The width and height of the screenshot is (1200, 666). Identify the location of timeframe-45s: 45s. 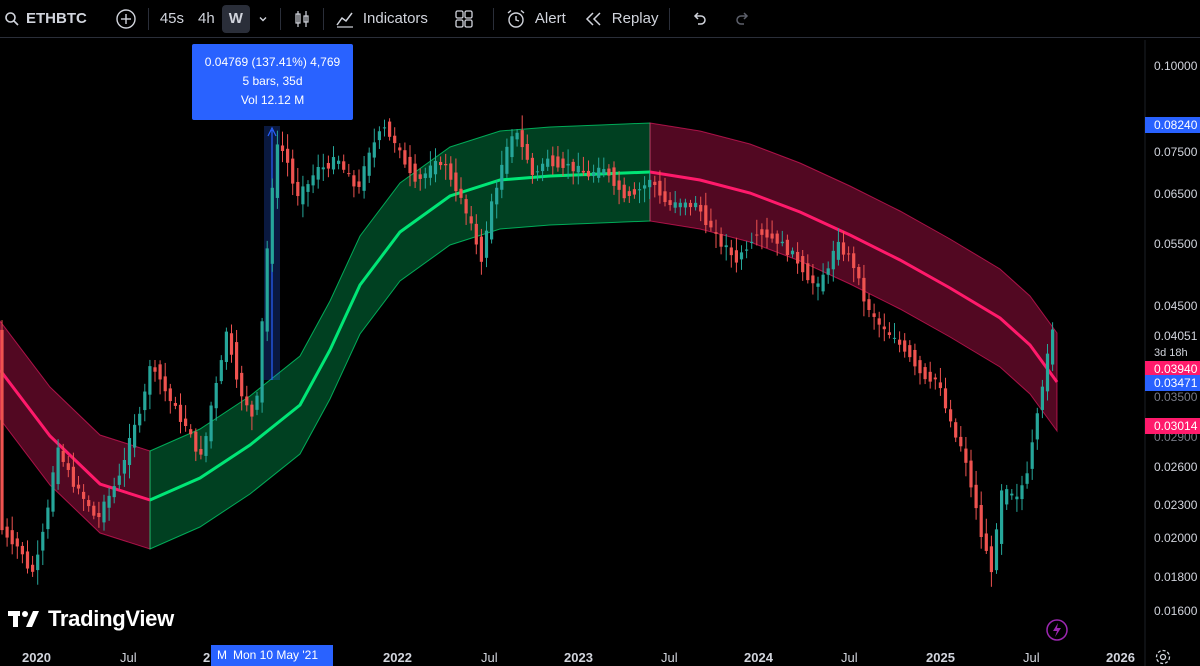
(172, 19).